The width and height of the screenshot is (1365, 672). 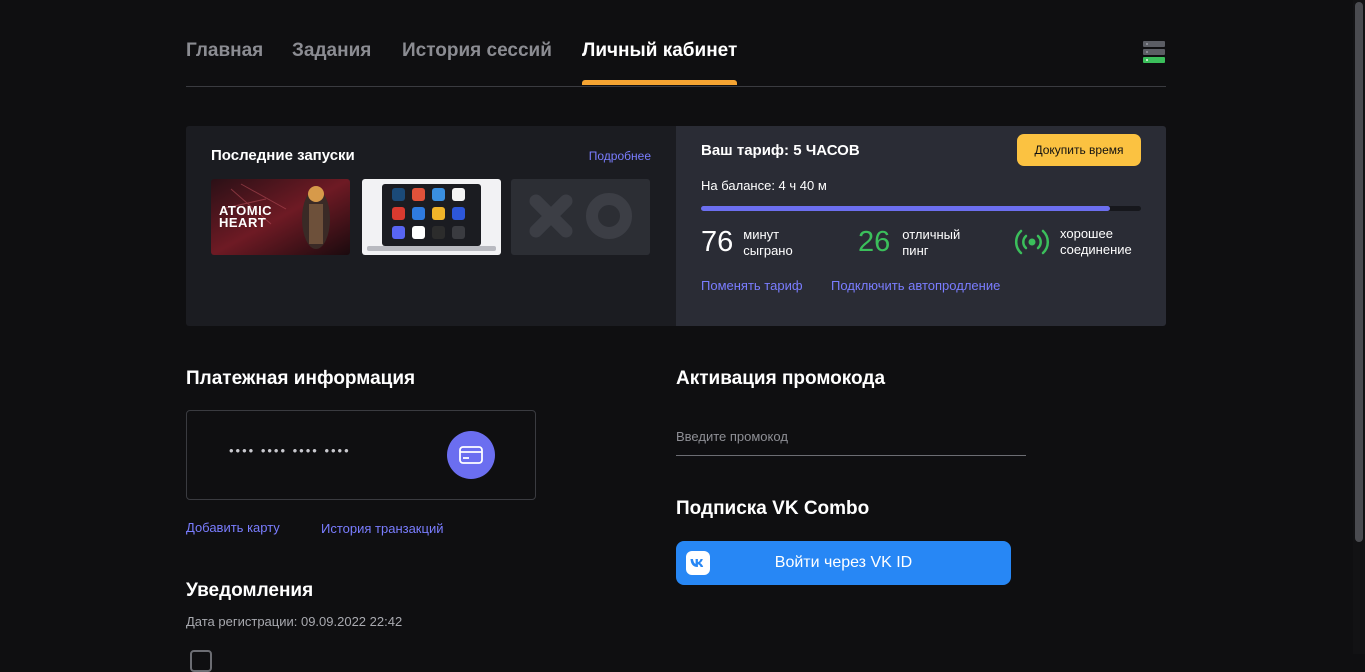 I want to click on vk-id-login-button: Войти через VK ID, so click(x=843, y=563).